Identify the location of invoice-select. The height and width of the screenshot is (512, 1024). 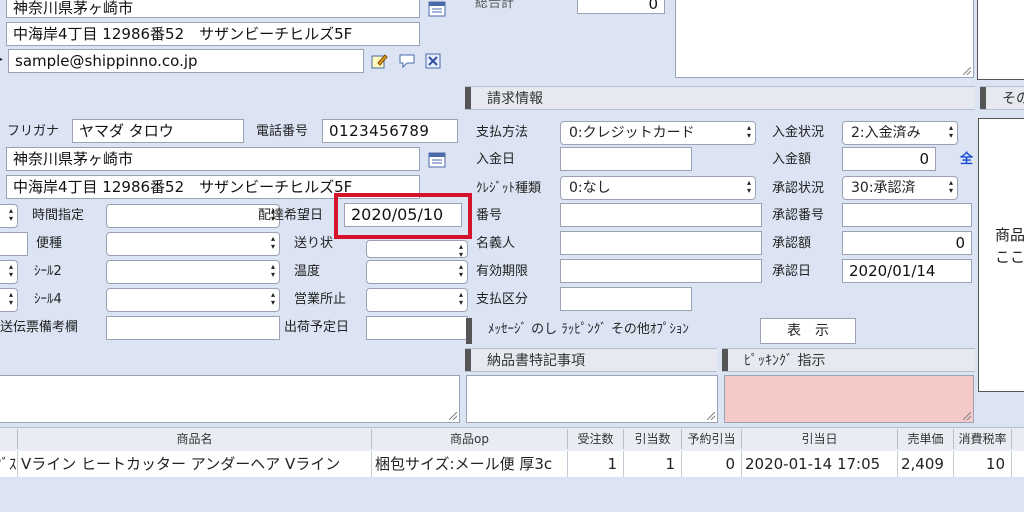
(417, 249).